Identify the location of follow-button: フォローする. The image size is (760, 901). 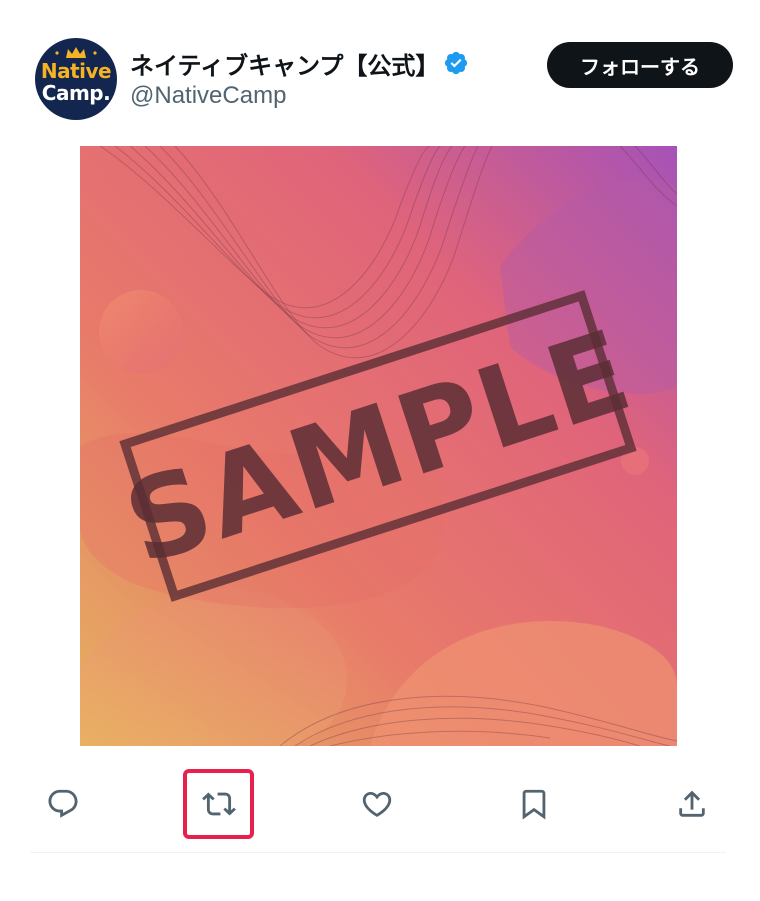
(640, 65).